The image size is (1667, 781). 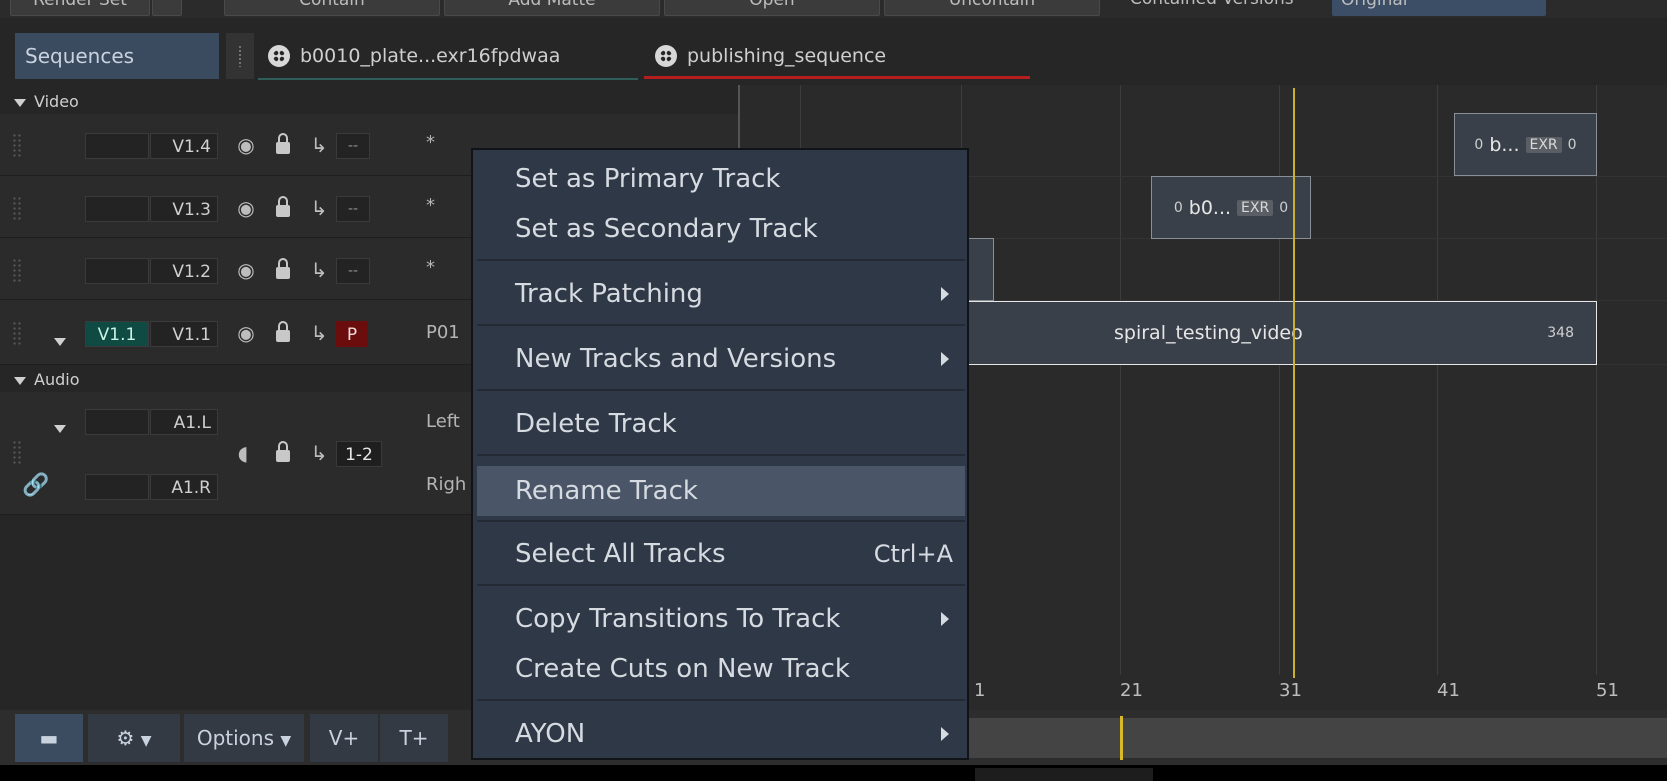 What do you see at coordinates (552, 8) in the screenshot?
I see `add-matte-button: Add Matte` at bounding box center [552, 8].